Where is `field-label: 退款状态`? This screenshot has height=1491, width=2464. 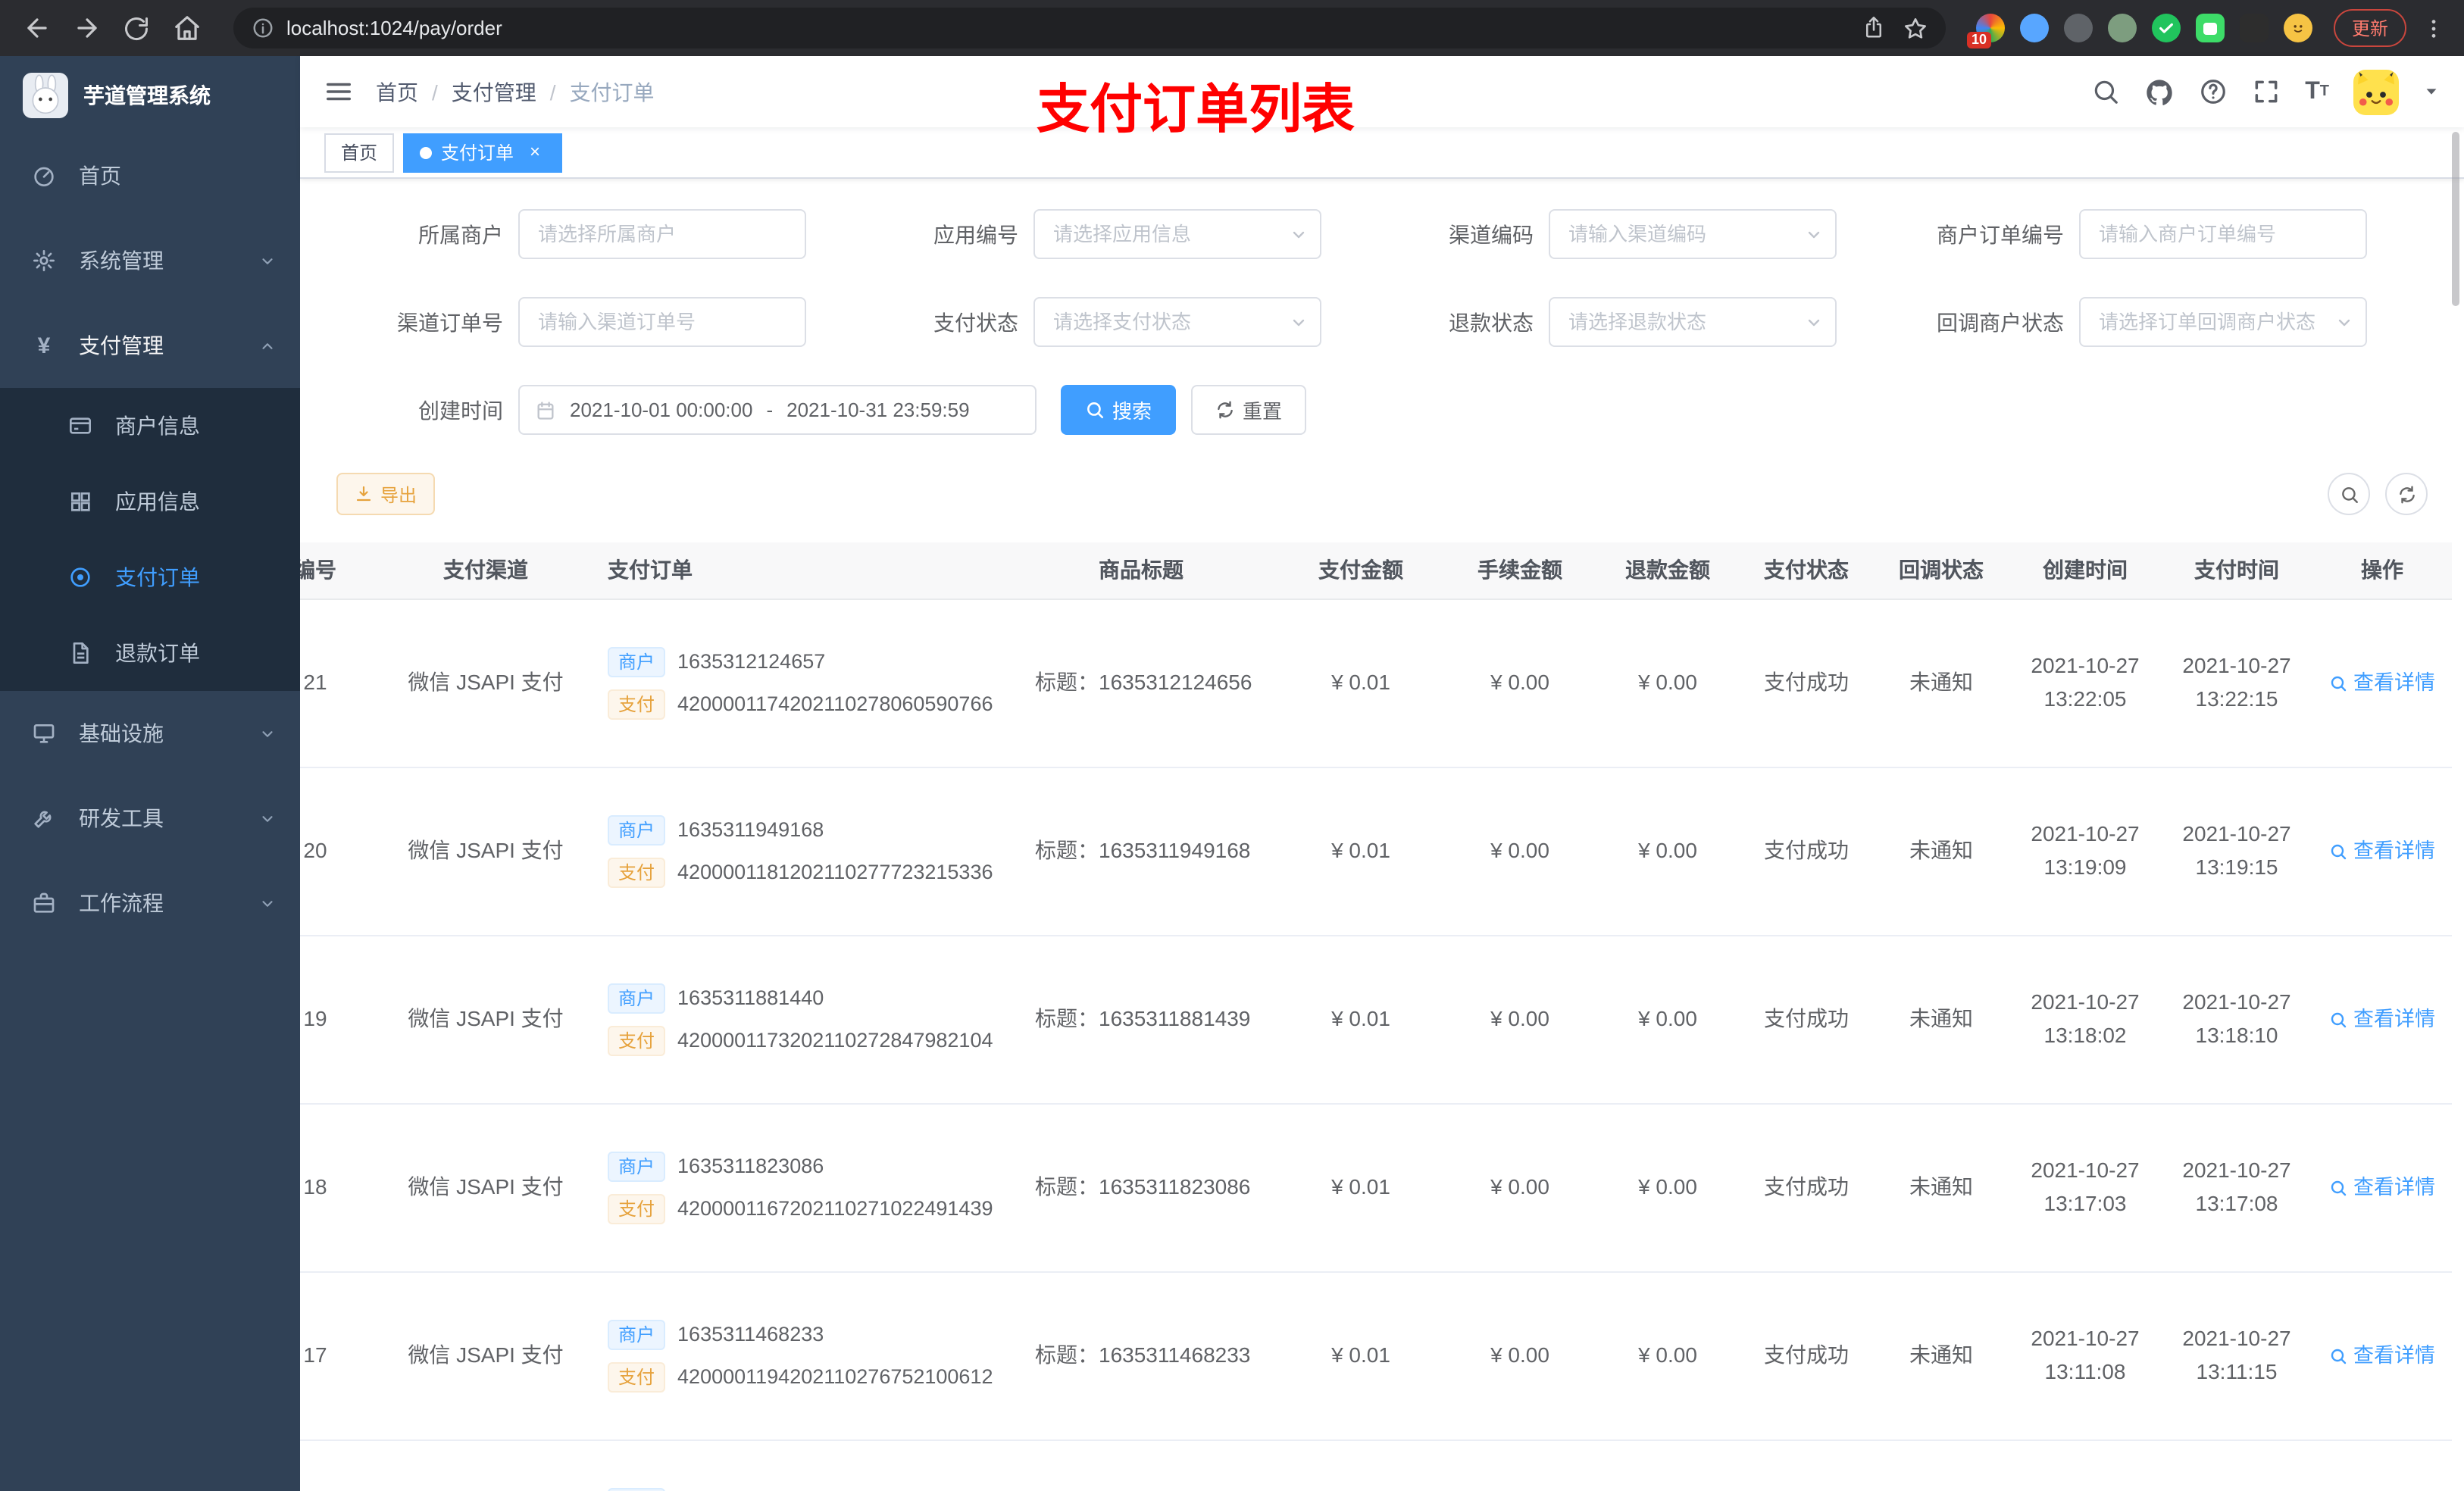 field-label: 退款状态 is located at coordinates (1491, 322).